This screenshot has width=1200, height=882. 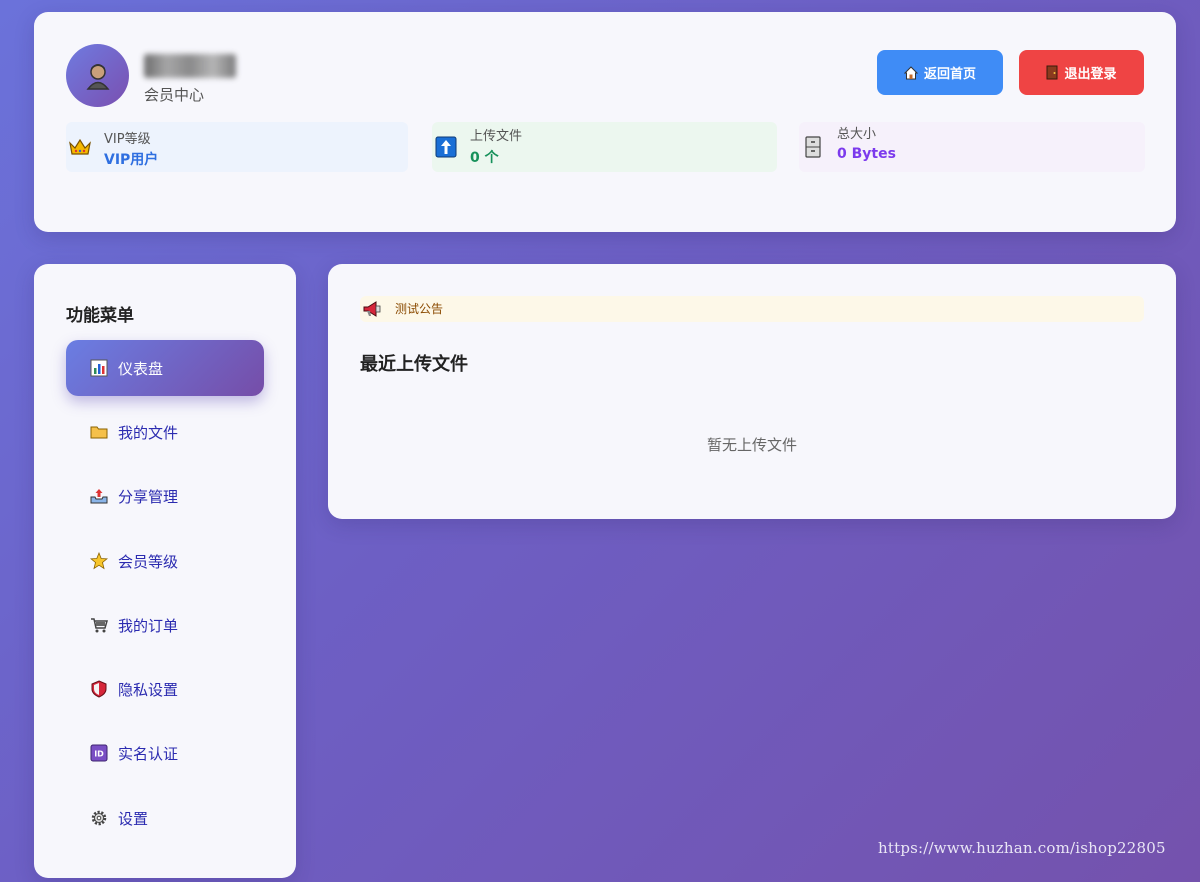 I want to click on sidebar-item-privacy-settings: 隐私设置, so click(x=165, y=689).